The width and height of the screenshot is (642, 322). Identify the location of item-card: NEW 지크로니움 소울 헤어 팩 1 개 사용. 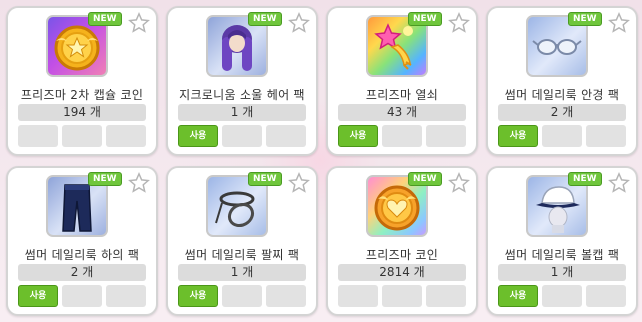
(242, 81).